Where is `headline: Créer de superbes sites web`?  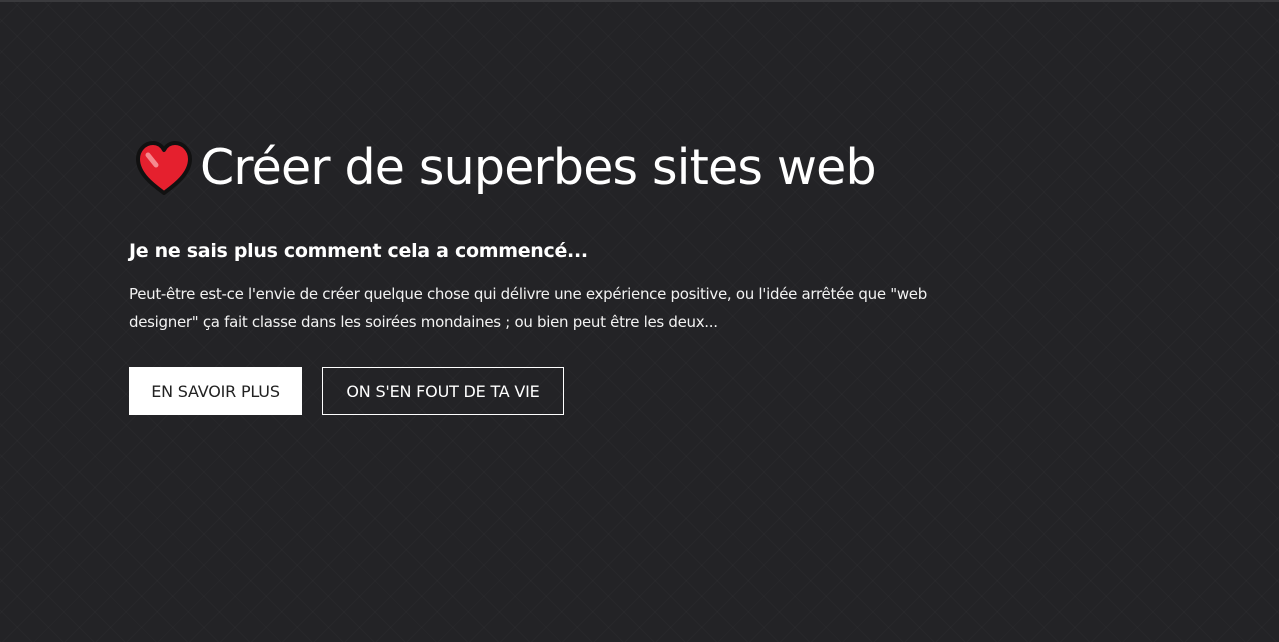 headline: Créer de superbes sites web is located at coordinates (529, 168).